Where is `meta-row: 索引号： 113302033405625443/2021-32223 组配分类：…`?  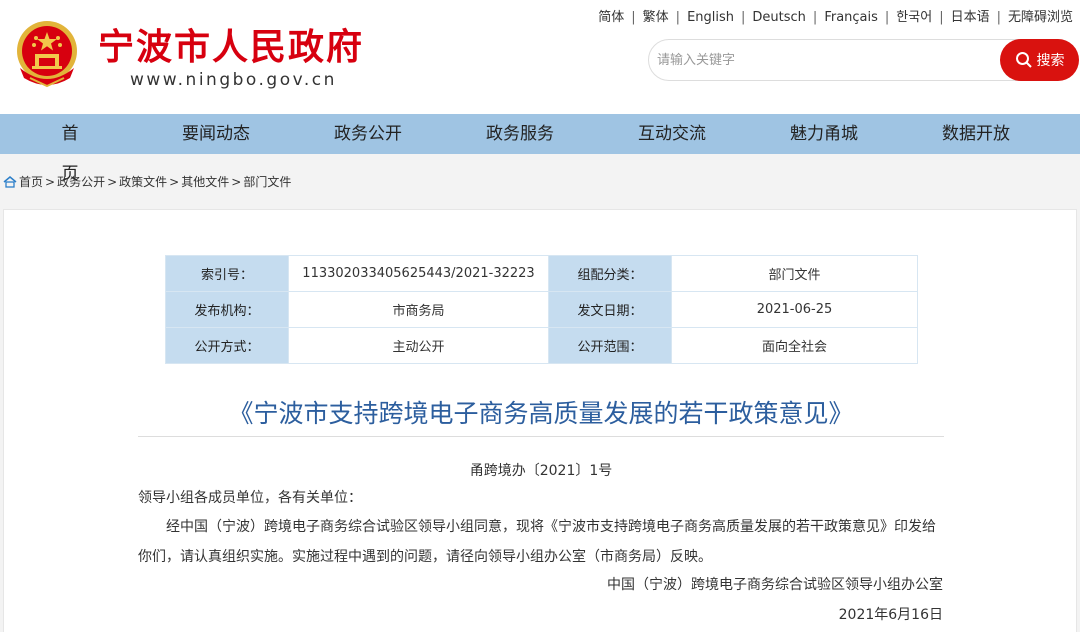
meta-row: 索引号： 113302033405625443/2021-32223 组配分类：… is located at coordinates (541, 273).